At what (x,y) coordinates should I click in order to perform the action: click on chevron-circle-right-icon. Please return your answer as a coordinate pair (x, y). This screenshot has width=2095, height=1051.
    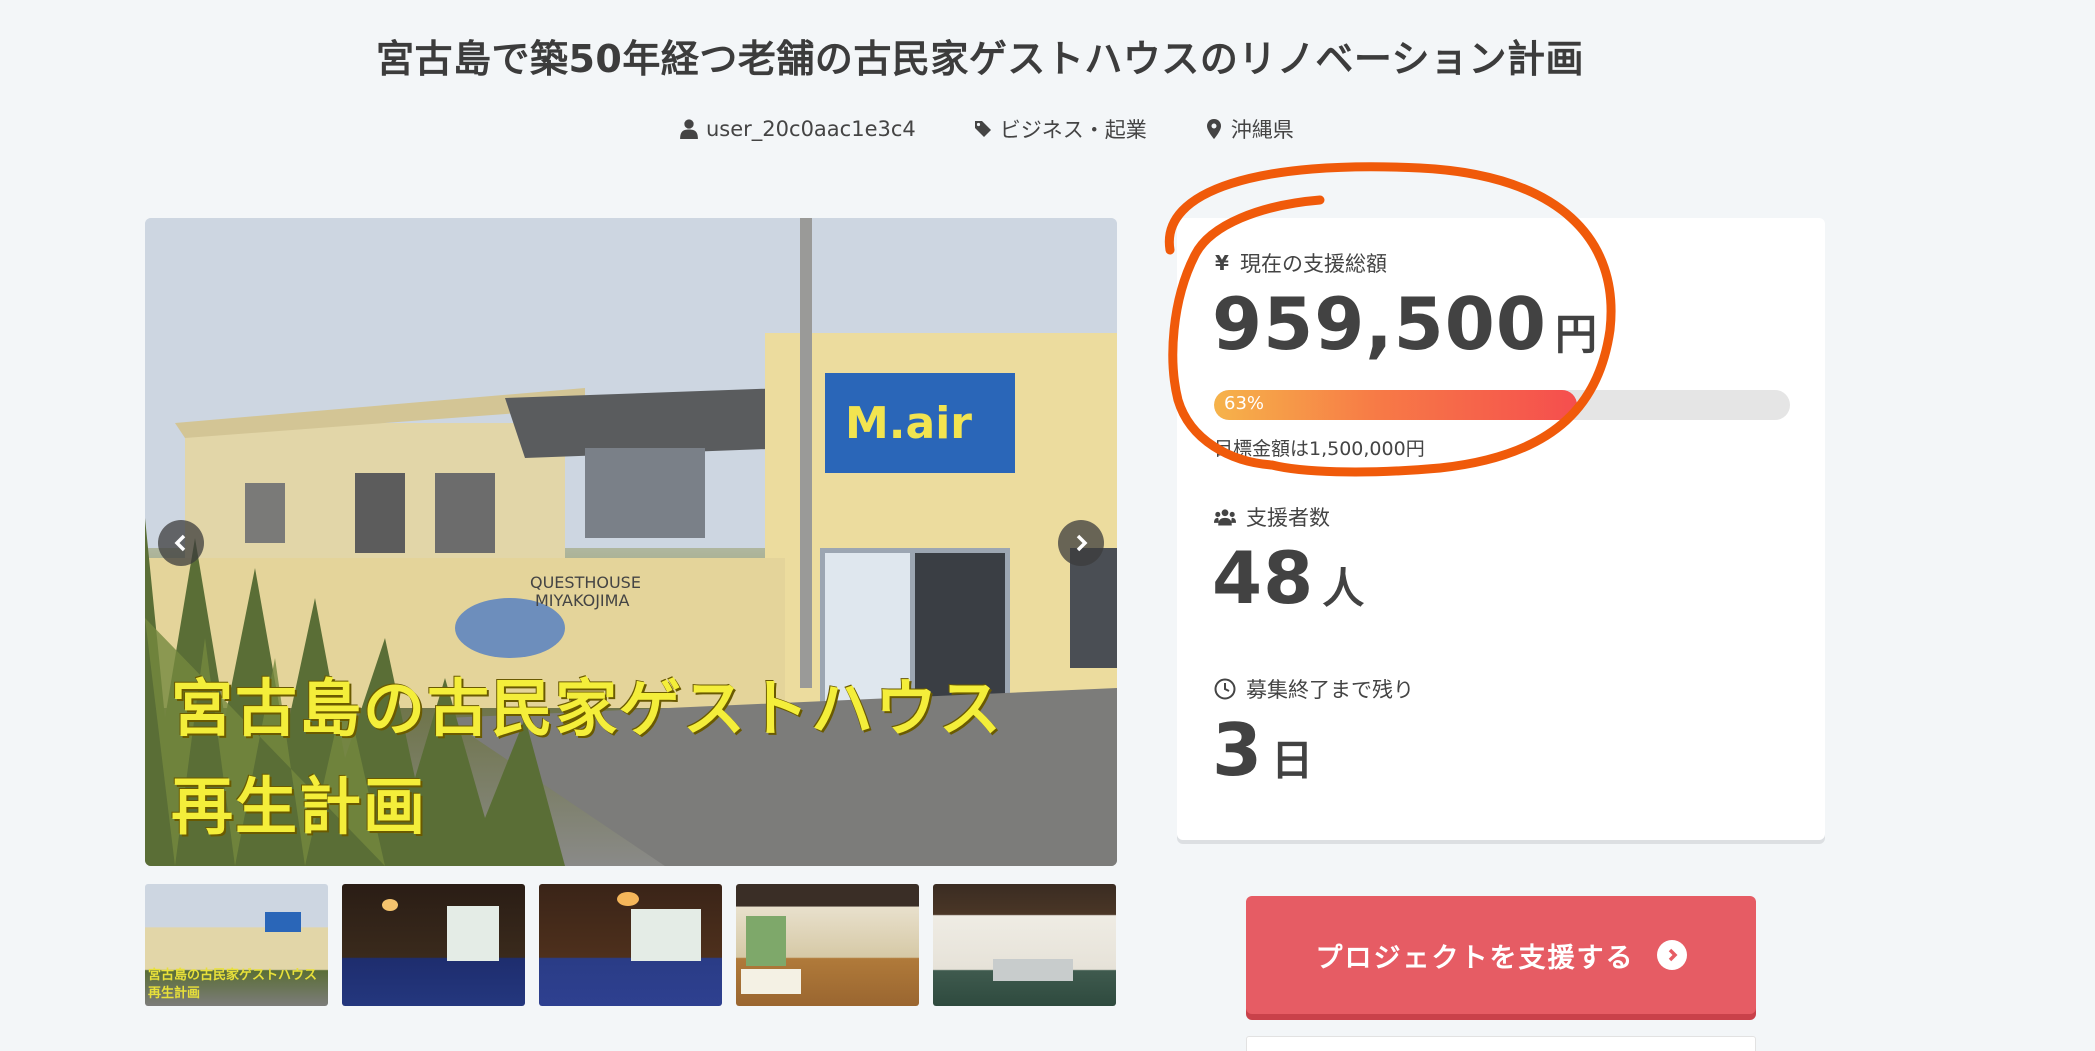
    Looking at the image, I should click on (1671, 955).